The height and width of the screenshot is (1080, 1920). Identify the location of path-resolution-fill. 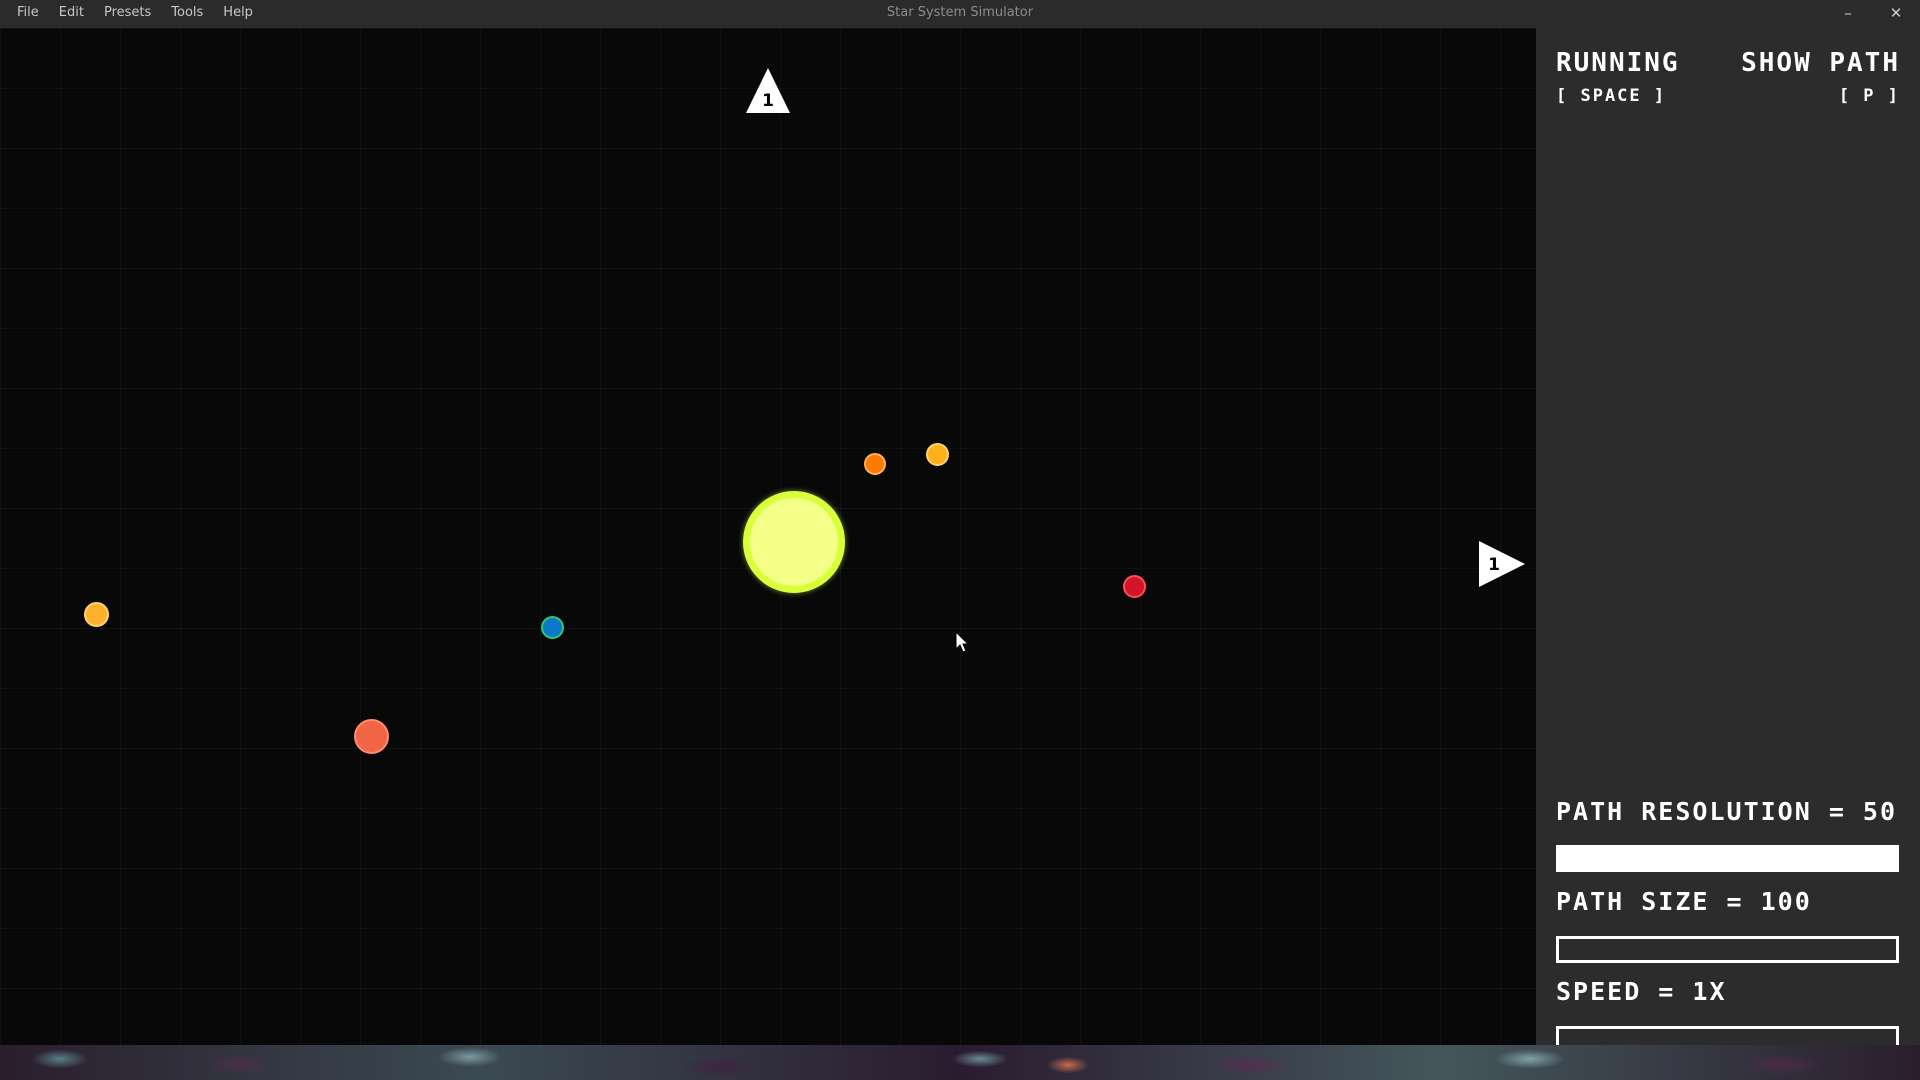
(1727, 858).